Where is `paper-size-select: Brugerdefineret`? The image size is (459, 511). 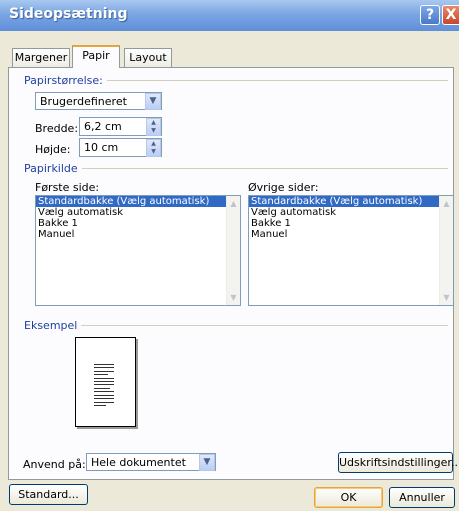
paper-size-select: Brugerdefineret is located at coordinates (98, 101).